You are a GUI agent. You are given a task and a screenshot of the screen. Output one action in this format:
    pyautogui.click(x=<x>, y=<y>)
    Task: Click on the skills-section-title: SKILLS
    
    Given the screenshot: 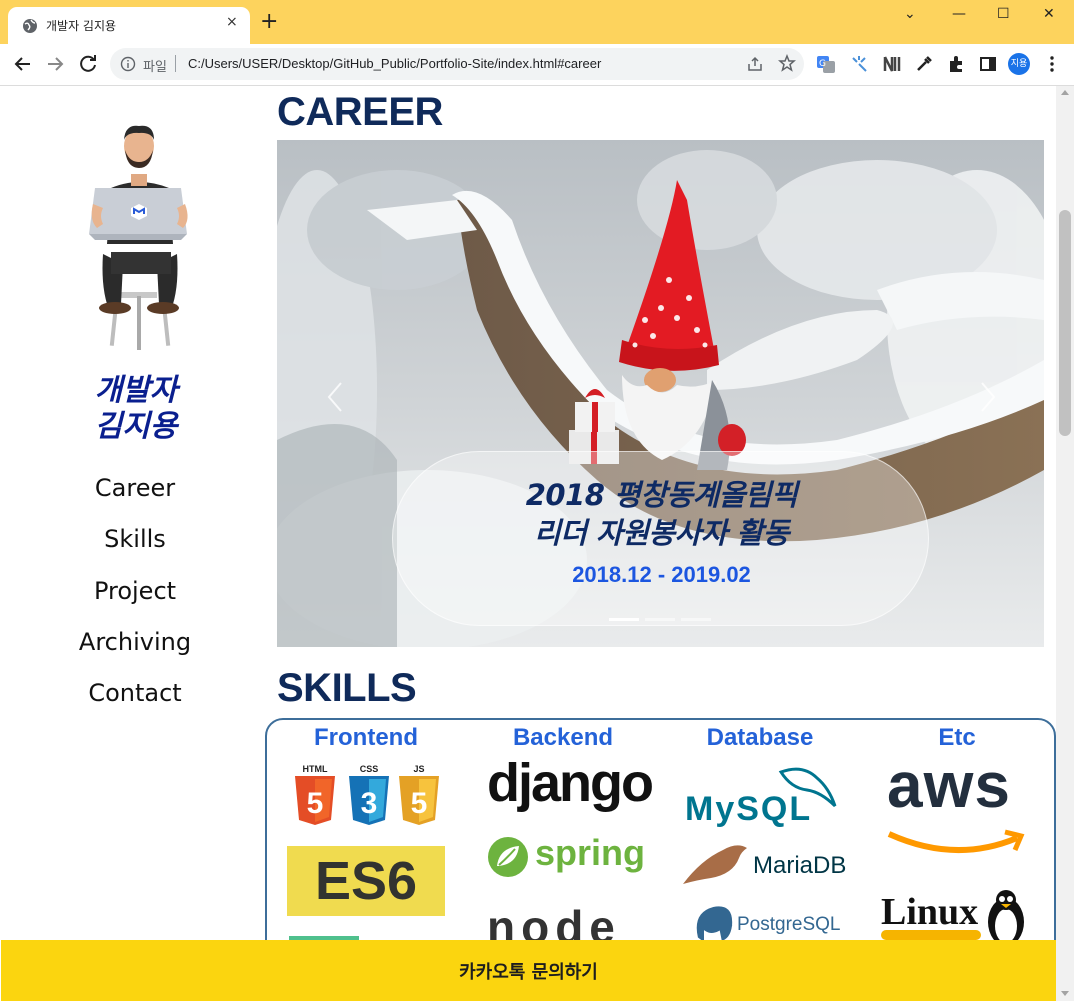 What is the action you would take?
    pyautogui.click(x=347, y=688)
    